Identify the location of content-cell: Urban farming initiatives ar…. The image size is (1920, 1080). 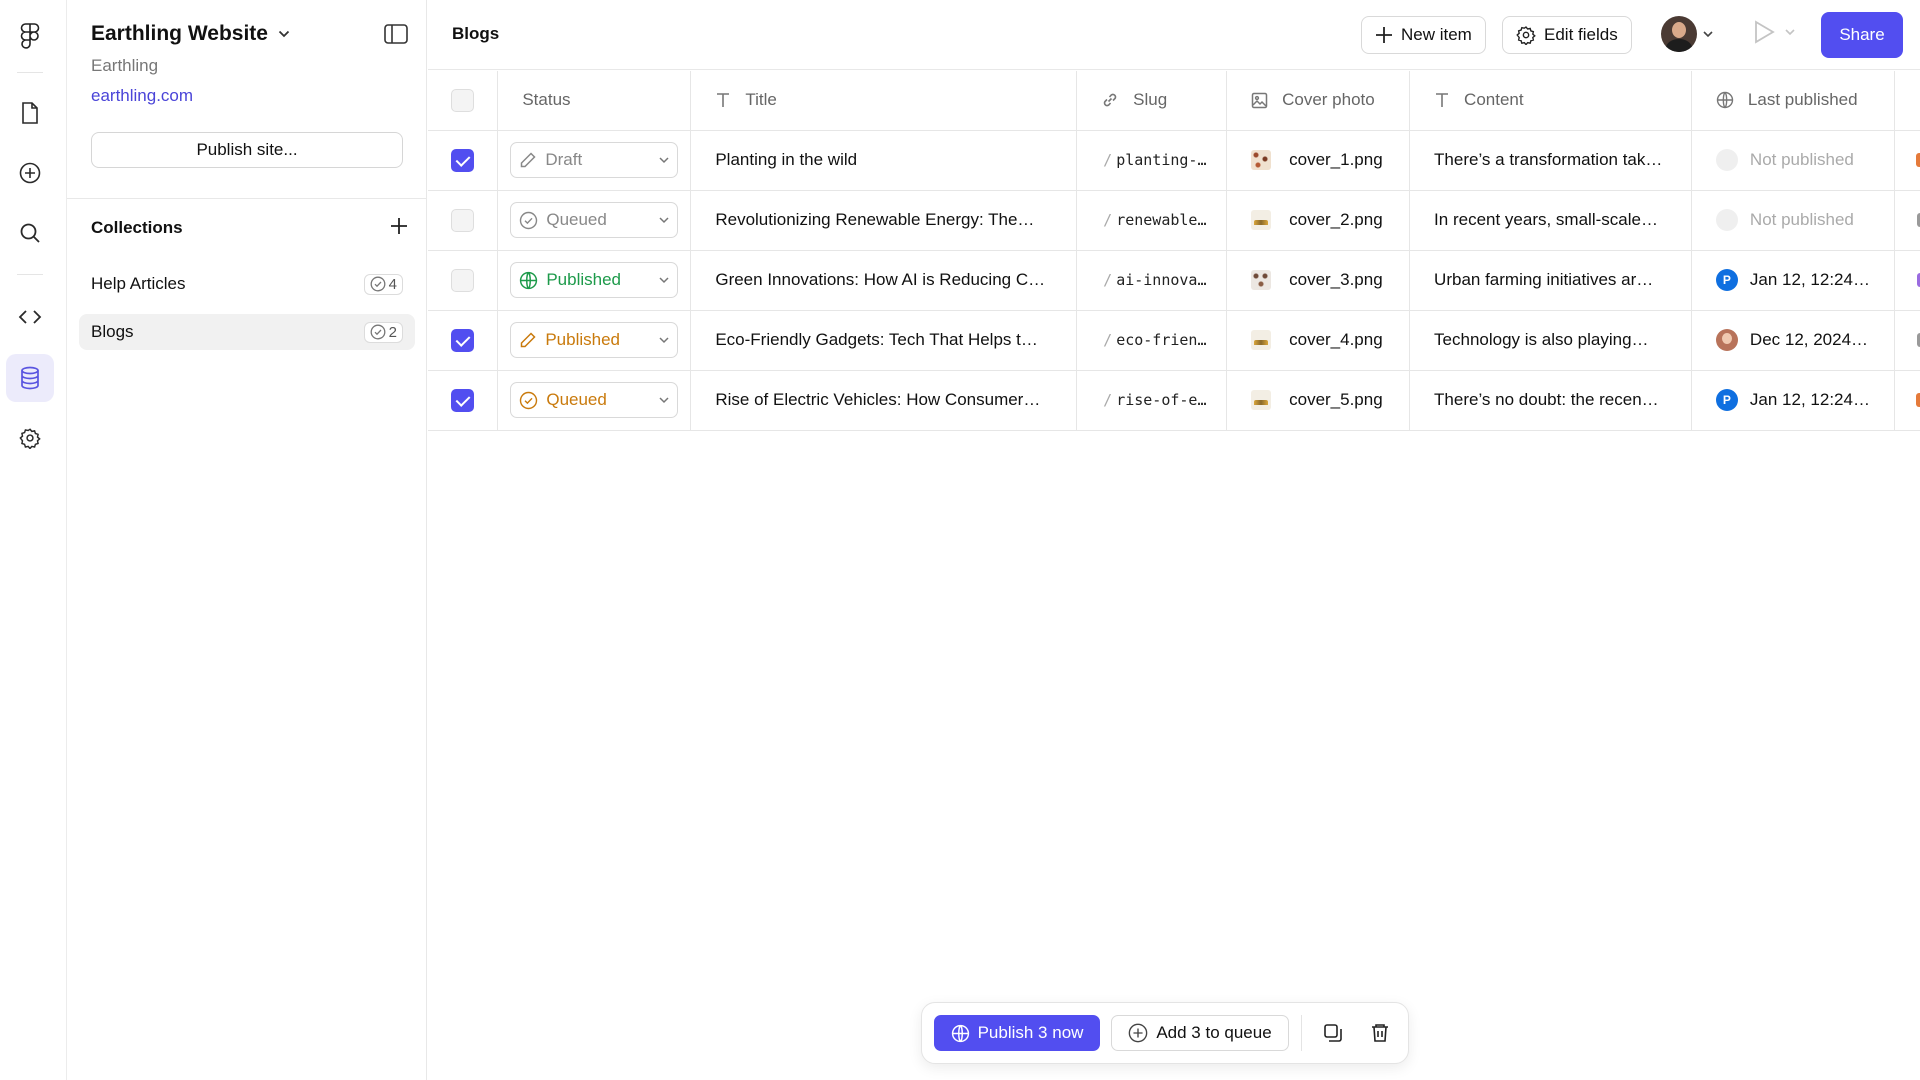
(1550, 280).